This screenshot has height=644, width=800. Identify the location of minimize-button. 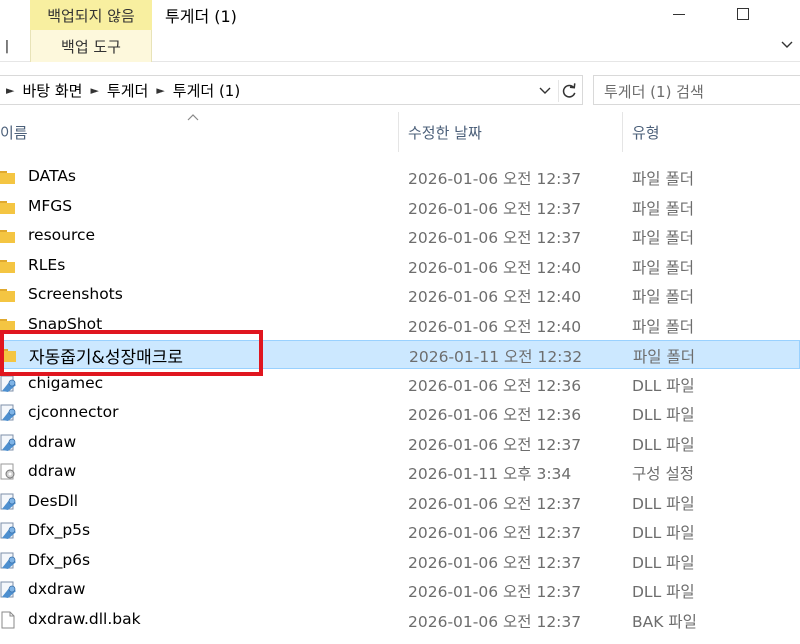
(679, 14).